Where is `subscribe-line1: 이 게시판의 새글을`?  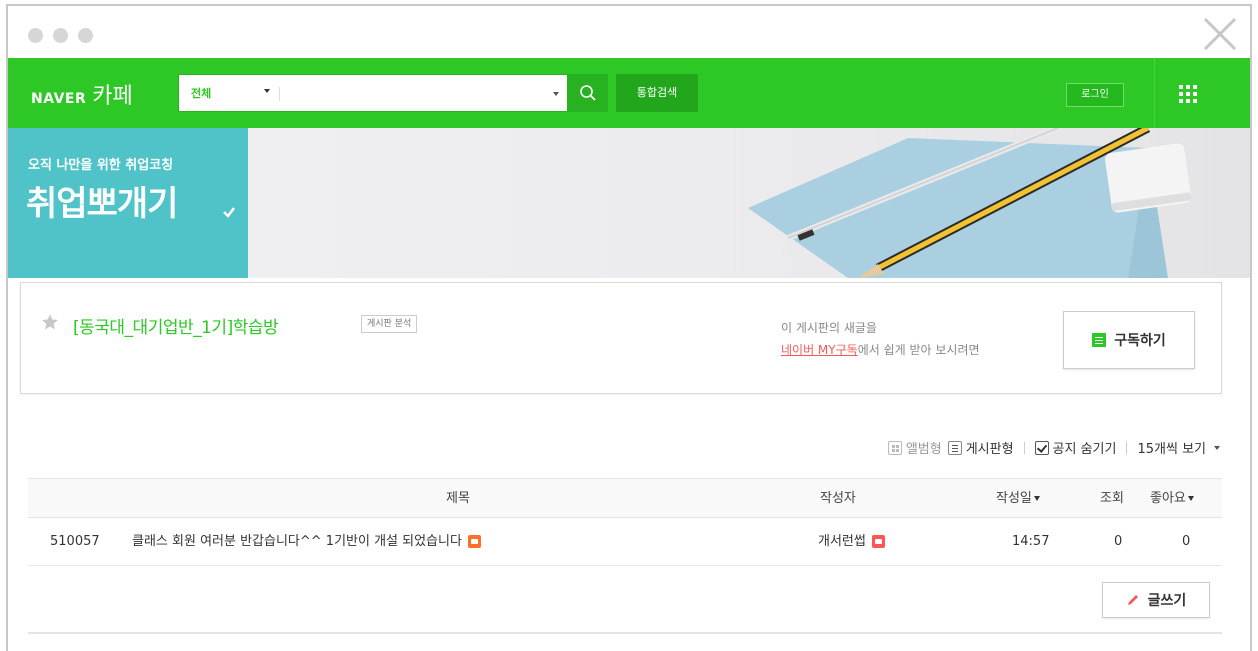 subscribe-line1: 이 게시판의 새글을 is located at coordinates (829, 328).